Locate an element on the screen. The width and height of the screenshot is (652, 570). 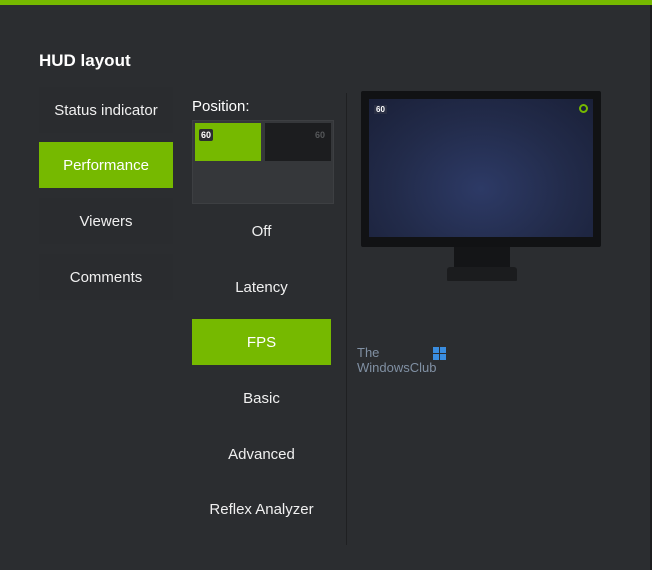
category-performance: Performance is located at coordinates (106, 165).